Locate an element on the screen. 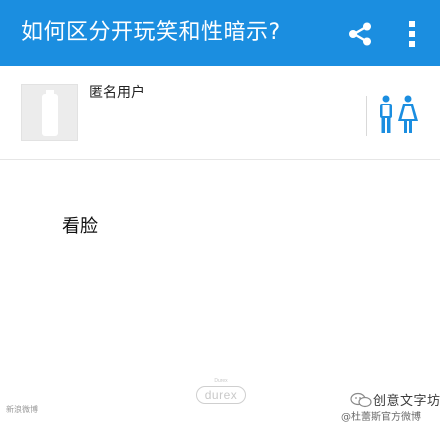 This screenshot has height=423, width=440. share-button is located at coordinates (360, 34).